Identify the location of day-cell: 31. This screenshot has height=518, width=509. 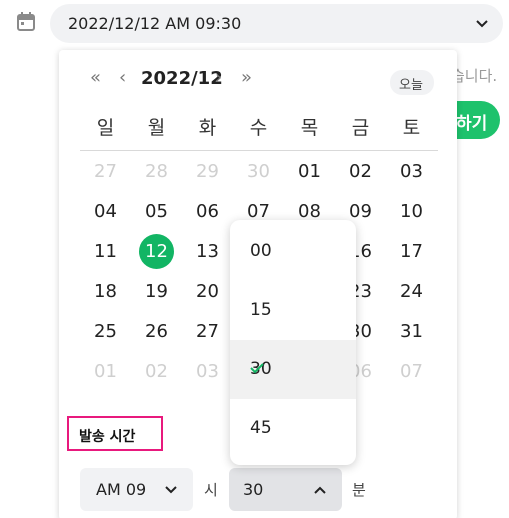
(411, 332).